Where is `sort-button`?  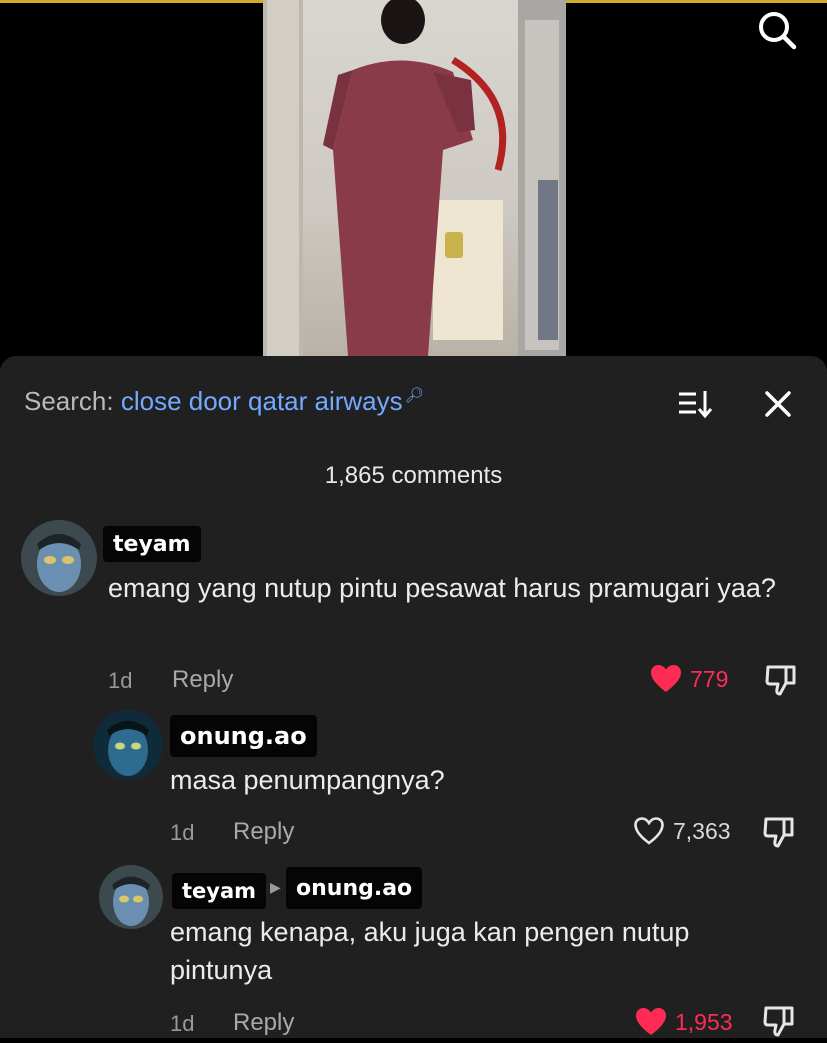
sort-button is located at coordinates (694, 404).